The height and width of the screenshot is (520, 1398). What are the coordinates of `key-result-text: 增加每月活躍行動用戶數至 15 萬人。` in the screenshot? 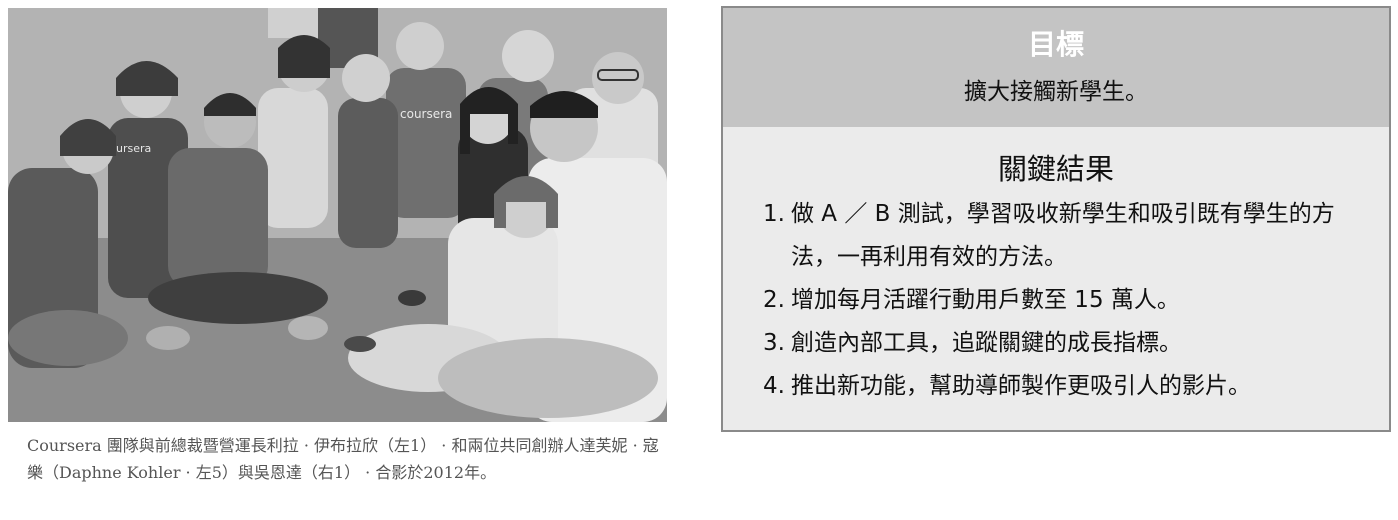 It's located at (985, 300).